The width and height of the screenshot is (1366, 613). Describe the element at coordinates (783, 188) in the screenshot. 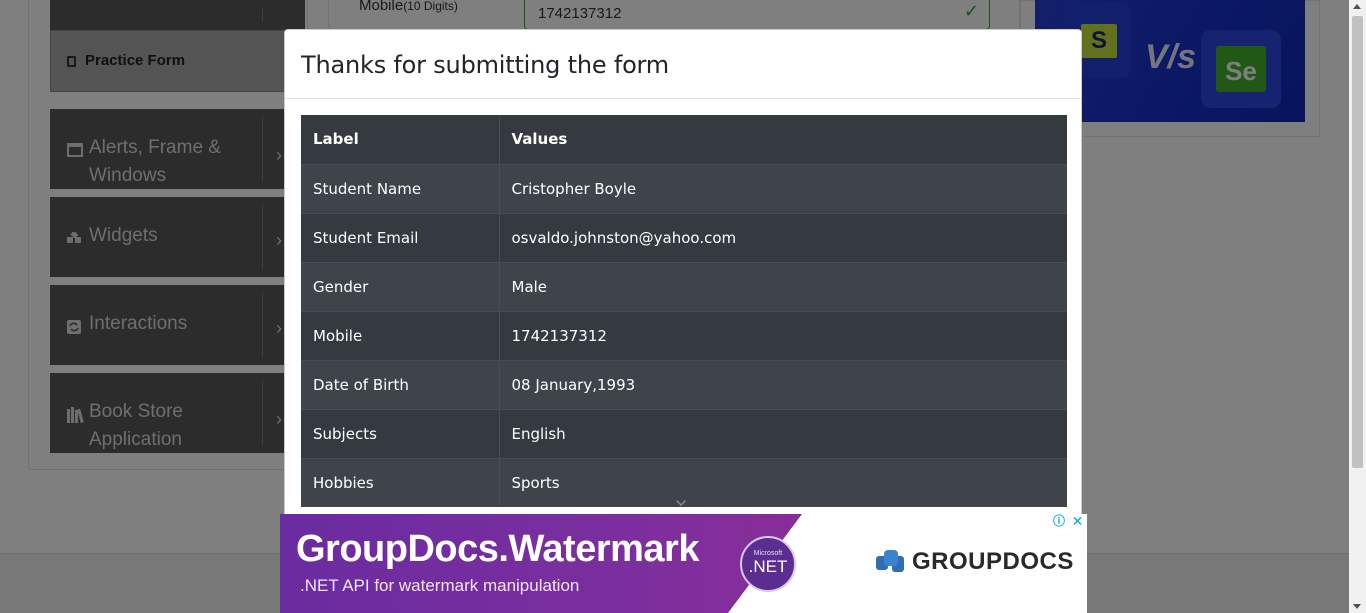

I see `row-value: Cristopher Boyle` at that location.